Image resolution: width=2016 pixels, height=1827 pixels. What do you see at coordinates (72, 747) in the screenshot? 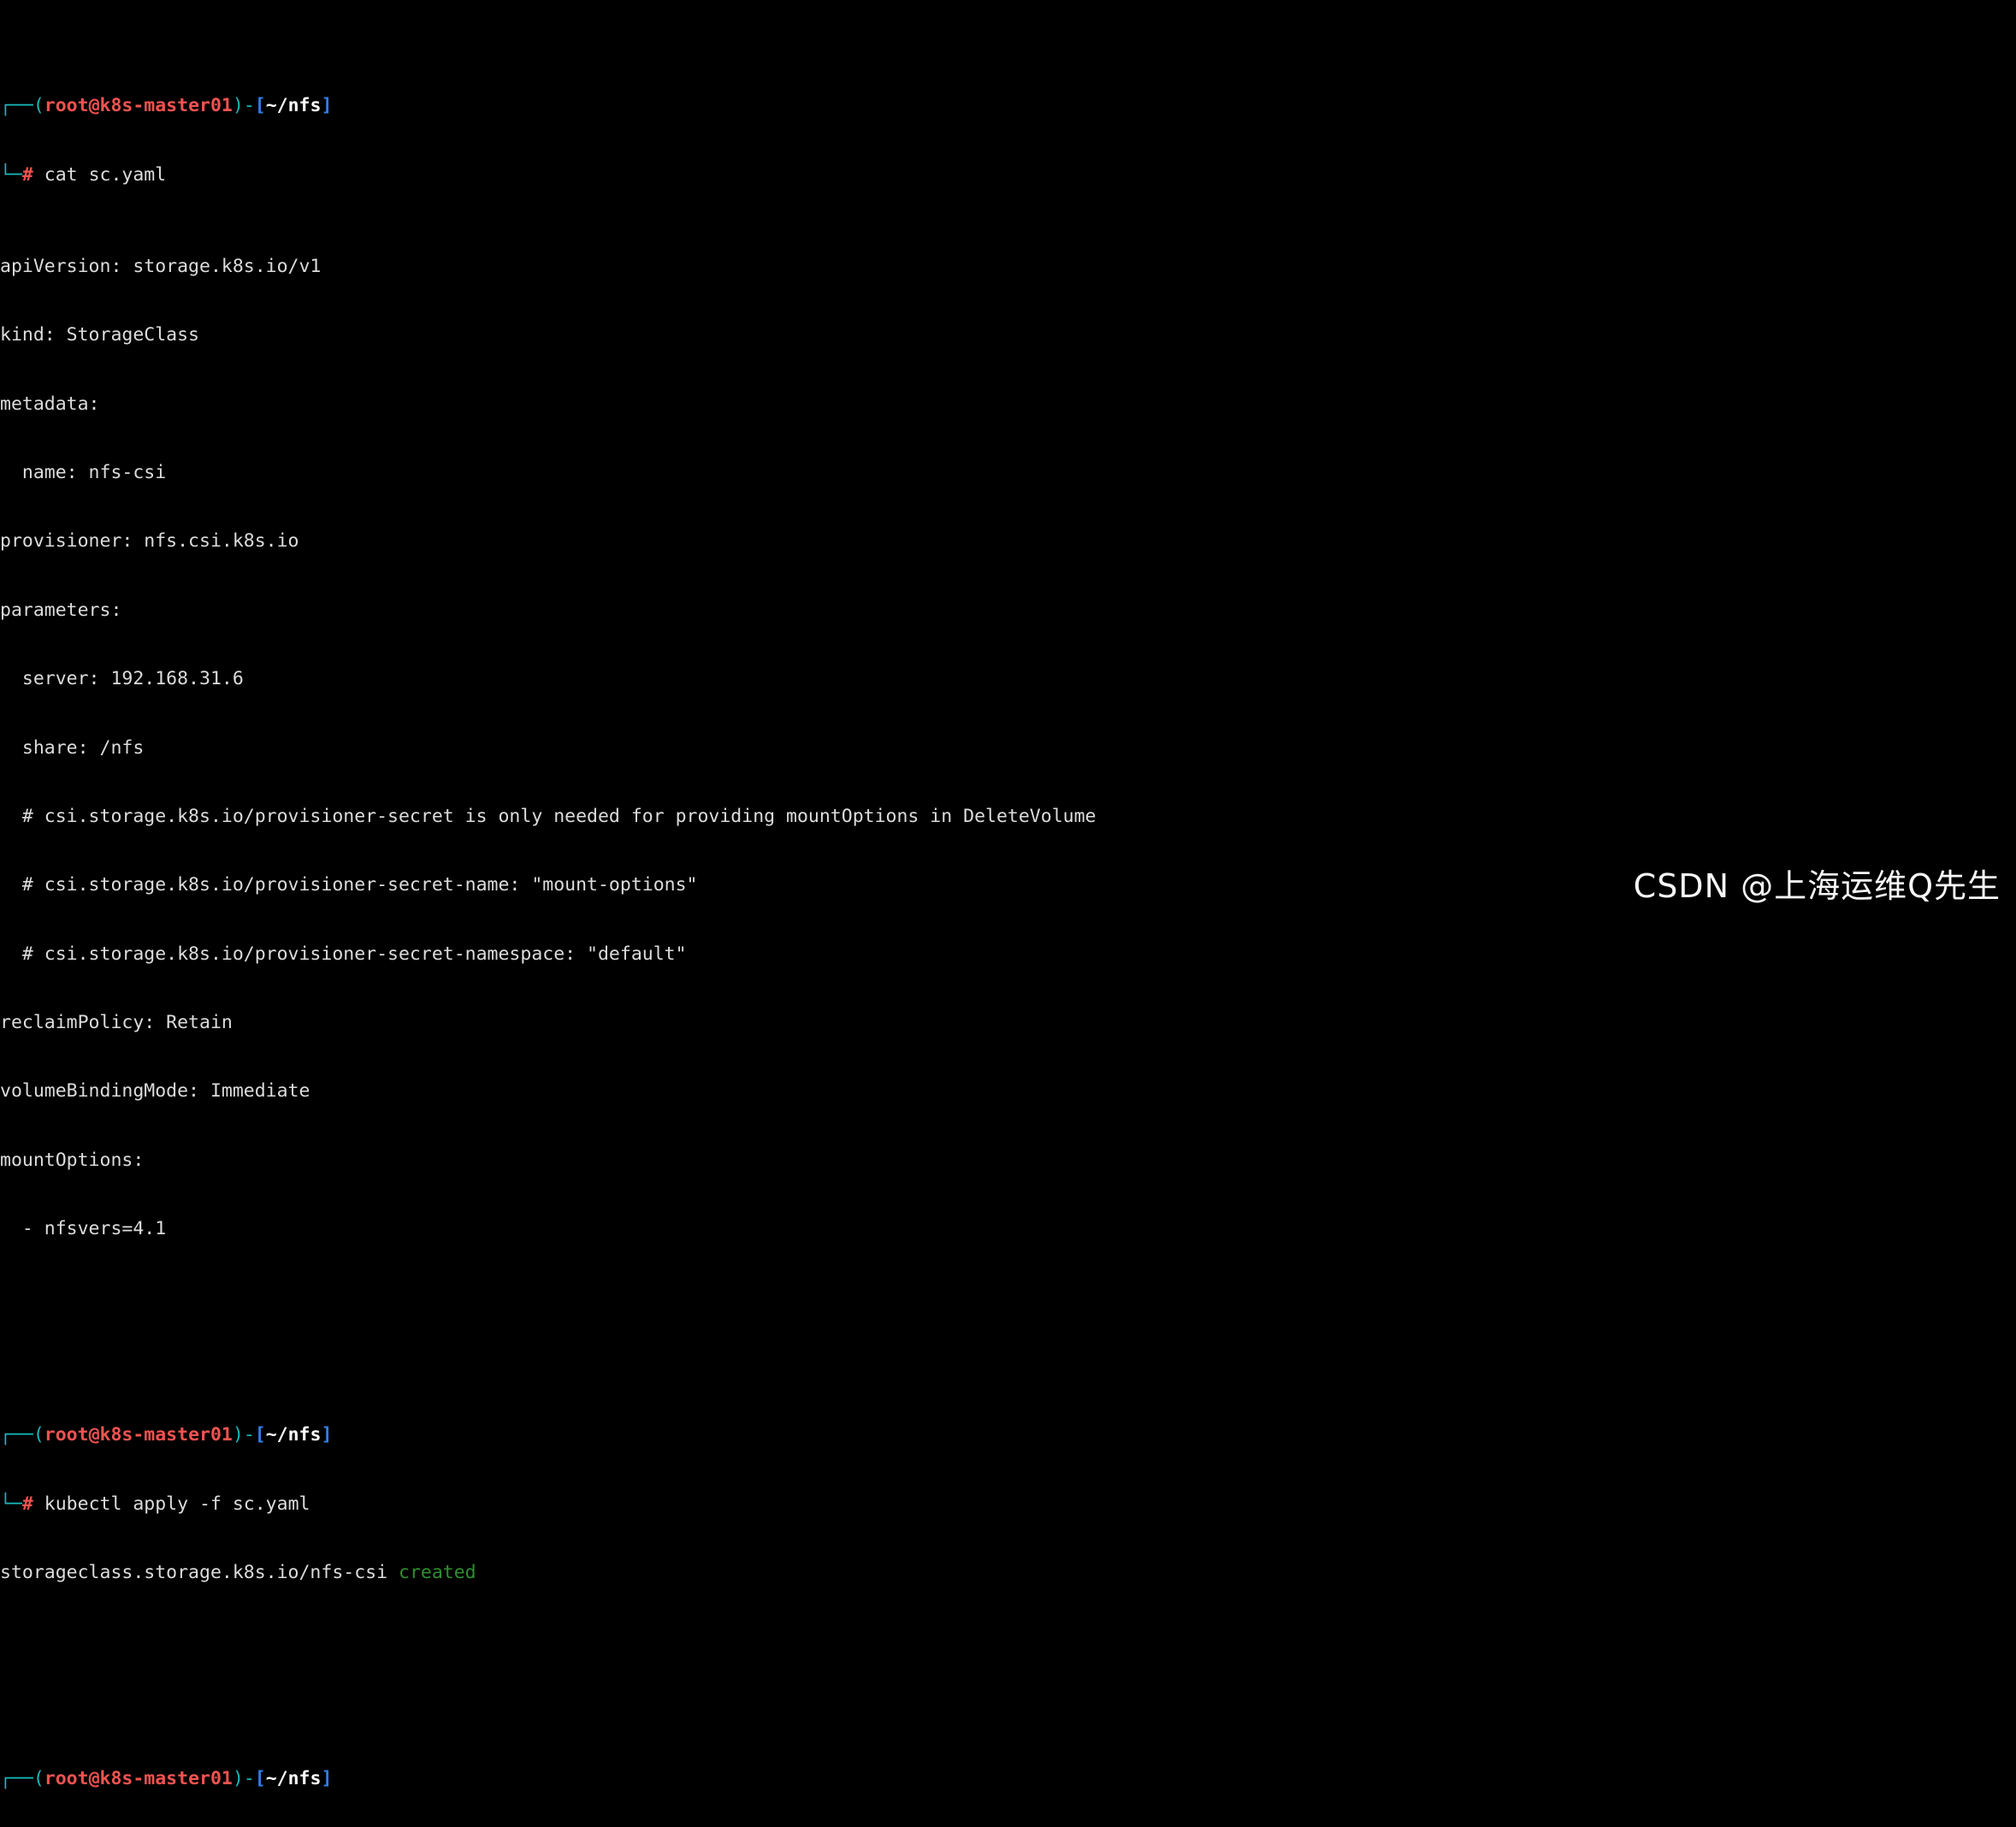
I see `yaml-line-share: share: /nfs` at bounding box center [72, 747].